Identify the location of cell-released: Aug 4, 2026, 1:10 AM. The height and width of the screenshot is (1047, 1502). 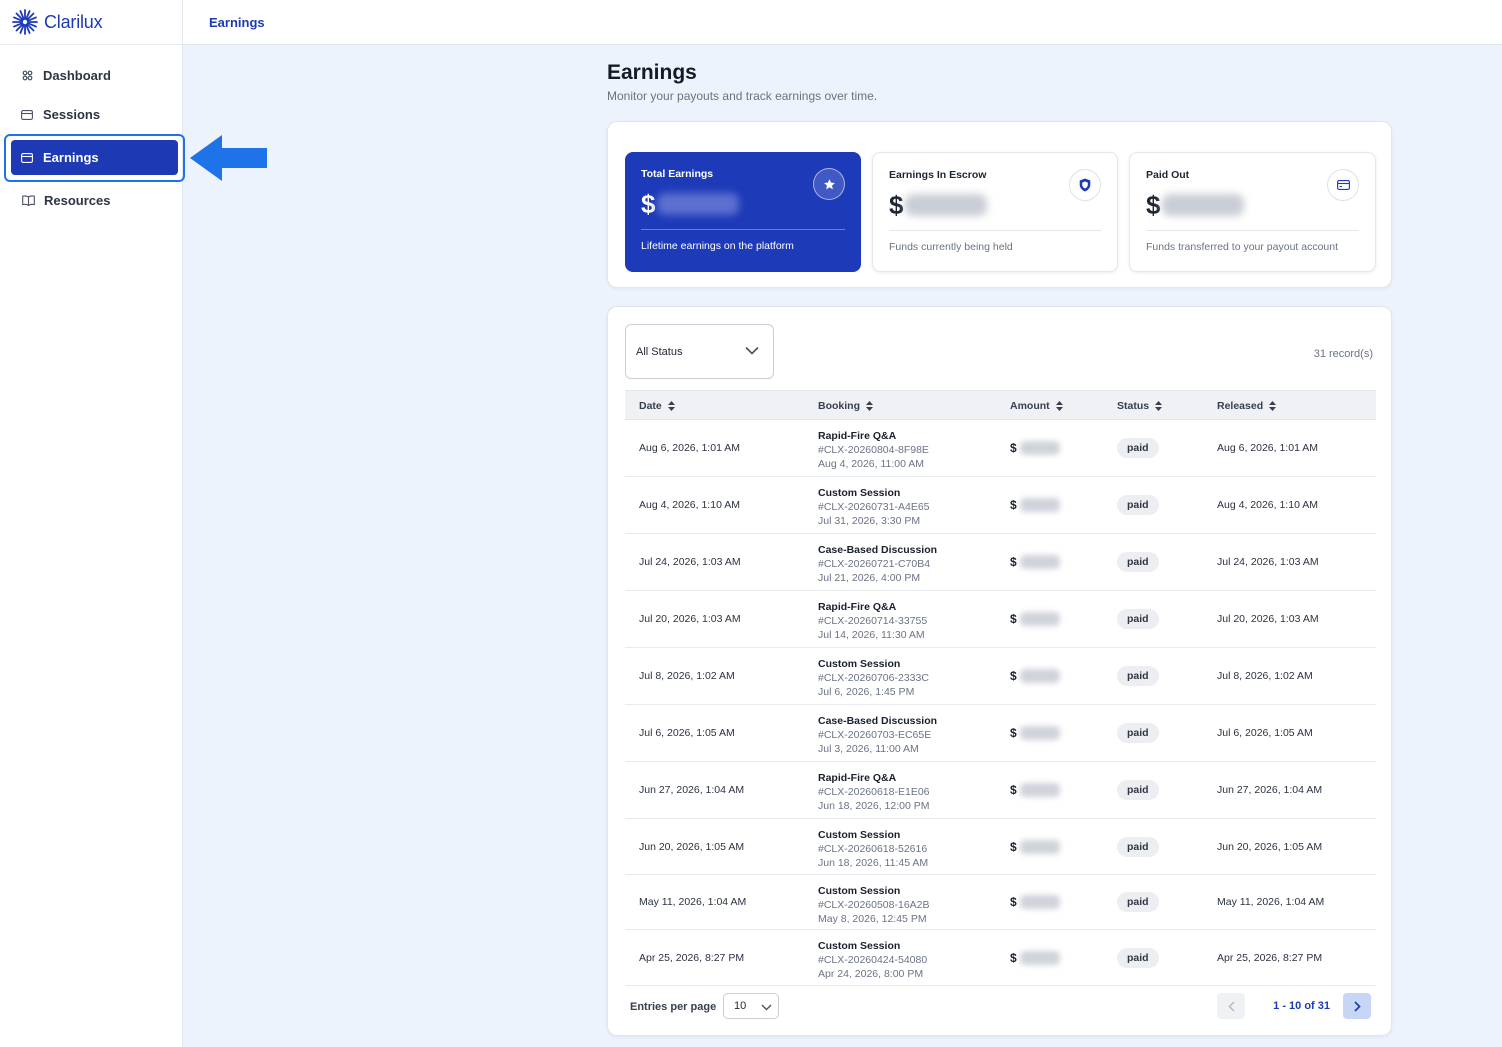
(1267, 505).